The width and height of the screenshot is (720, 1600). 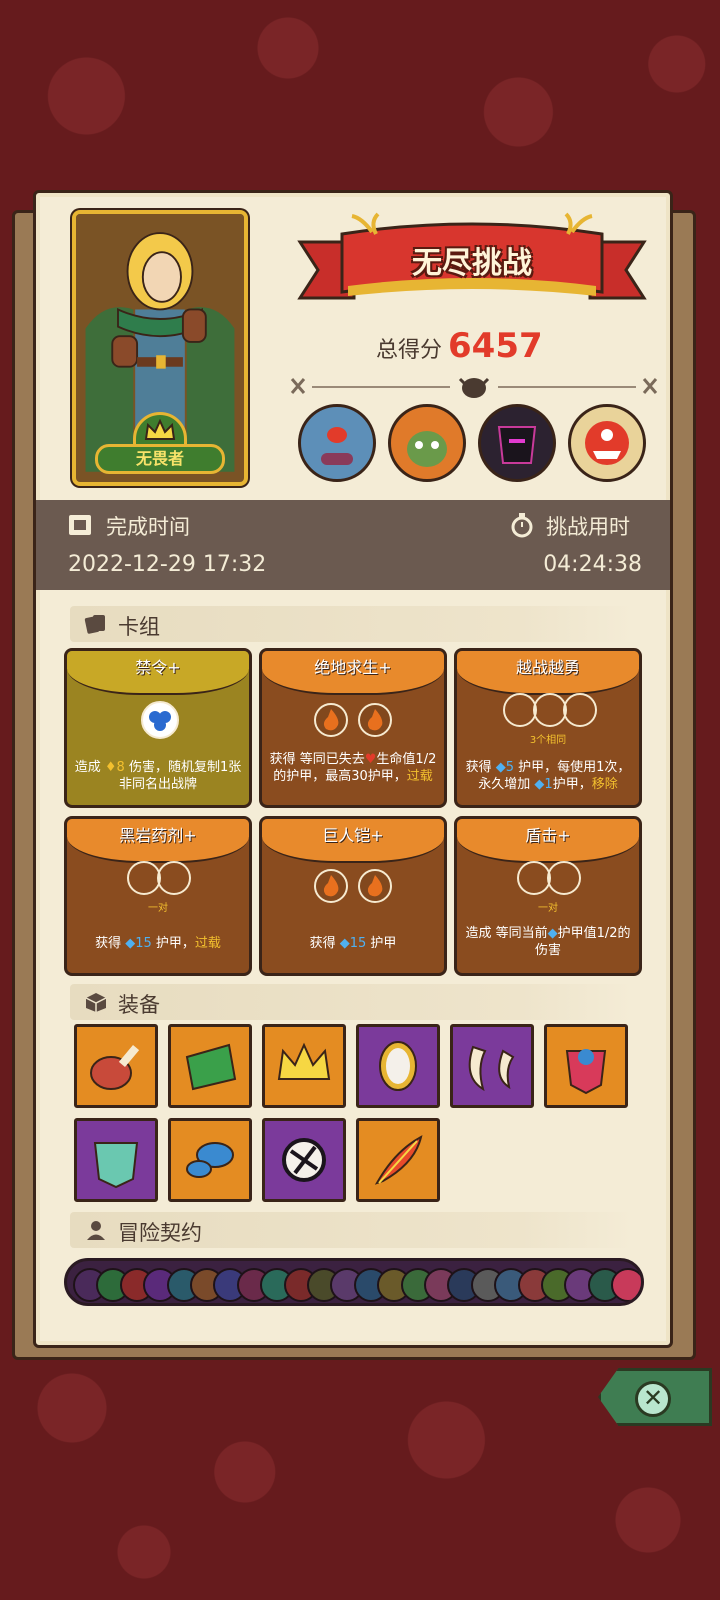 What do you see at coordinates (626, 1285) in the screenshot?
I see `contract-item-icon` at bounding box center [626, 1285].